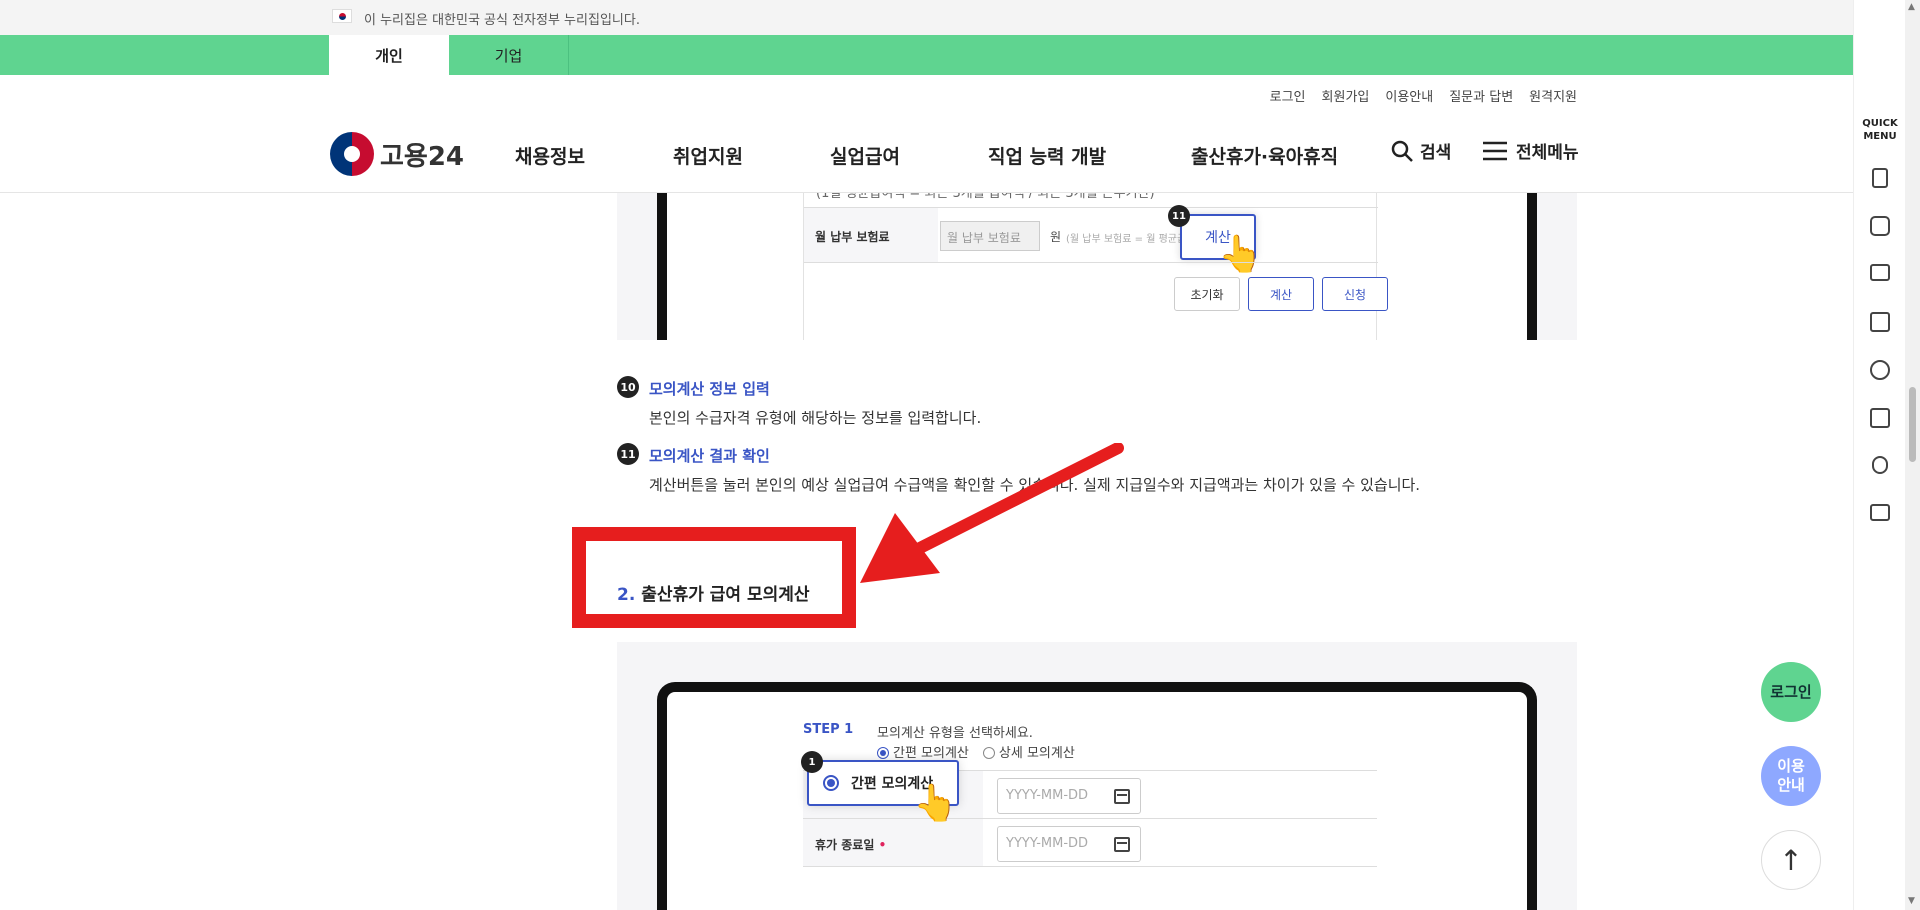  Describe the element at coordinates (882, 845) in the screenshot. I see `required-mark: •` at that location.